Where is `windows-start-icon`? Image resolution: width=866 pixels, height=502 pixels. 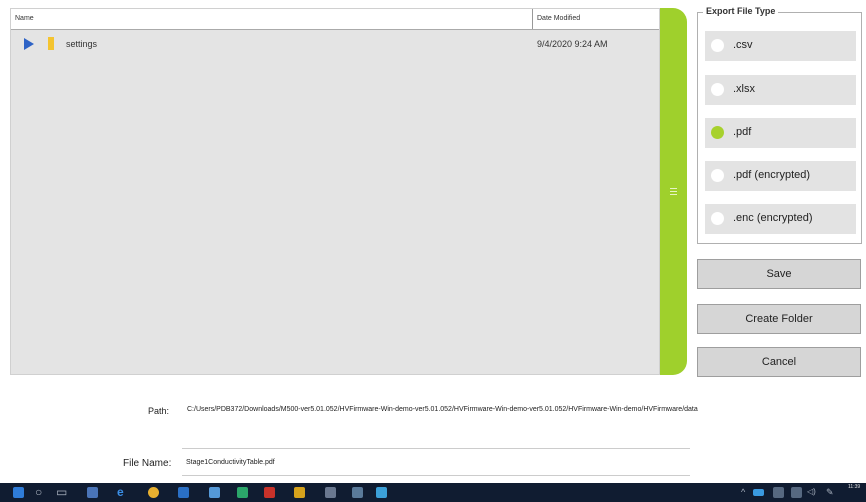 windows-start-icon is located at coordinates (18, 492).